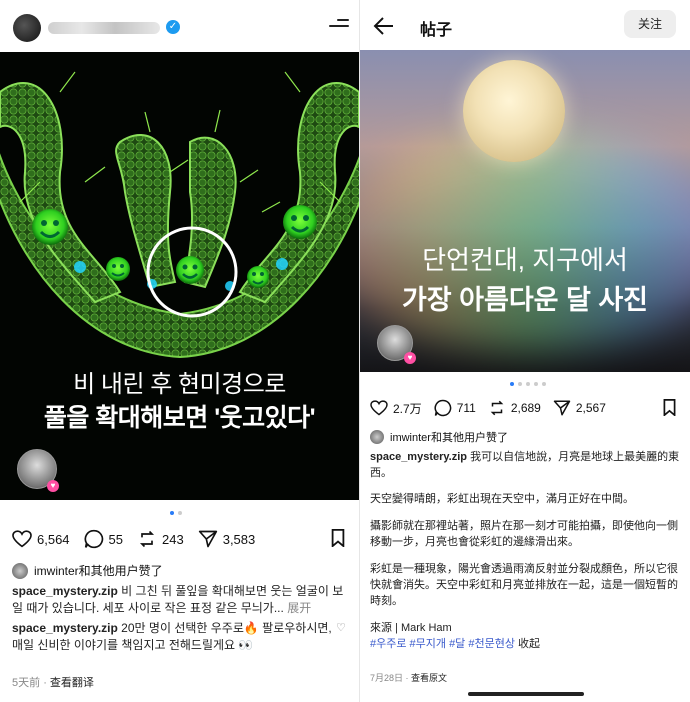 This screenshot has width=690, height=702. I want to click on comment-count: 711, so click(466, 408).